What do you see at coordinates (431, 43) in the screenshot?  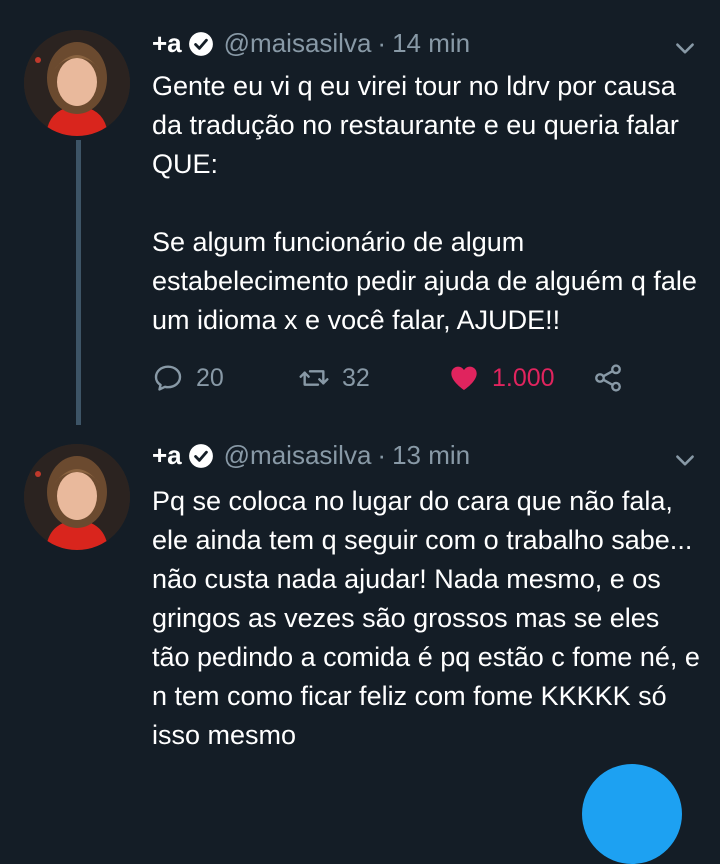 I see `timestamp: 14 min` at bounding box center [431, 43].